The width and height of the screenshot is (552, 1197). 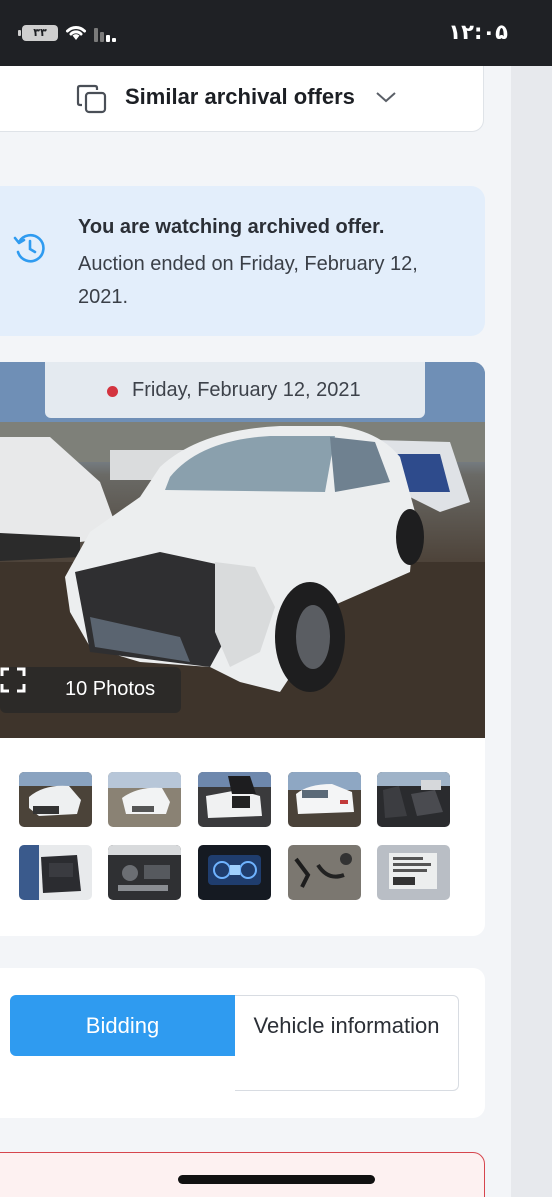 I want to click on notice-title: You are watching archived offer., so click(x=231, y=227).